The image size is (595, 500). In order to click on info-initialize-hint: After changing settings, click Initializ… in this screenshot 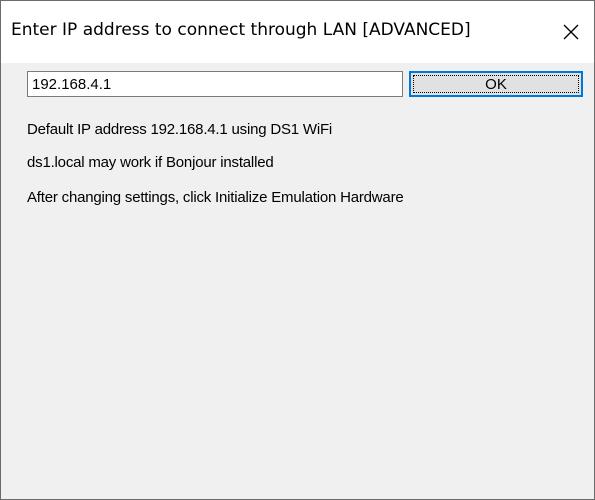, I will do `click(215, 197)`.